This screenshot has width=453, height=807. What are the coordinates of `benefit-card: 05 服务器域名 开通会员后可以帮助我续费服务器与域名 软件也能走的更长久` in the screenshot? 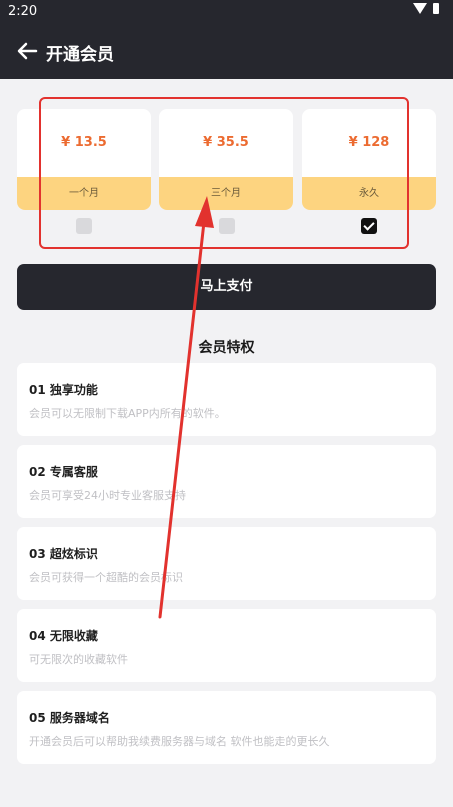 It's located at (226, 727).